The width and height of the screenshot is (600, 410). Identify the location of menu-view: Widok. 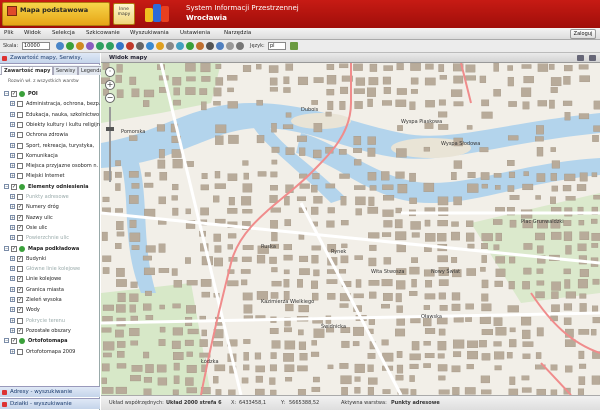
(32, 33).